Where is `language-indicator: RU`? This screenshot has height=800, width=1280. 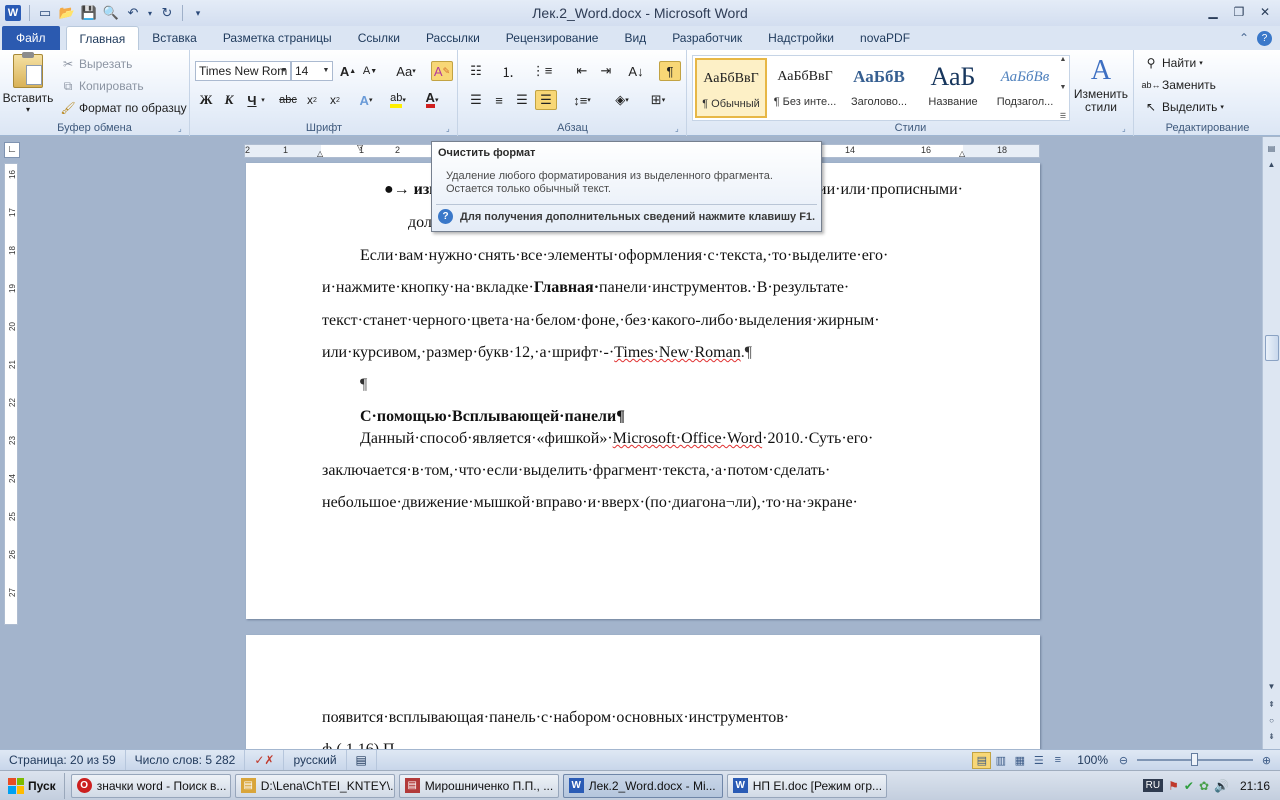 language-indicator: RU is located at coordinates (1153, 785).